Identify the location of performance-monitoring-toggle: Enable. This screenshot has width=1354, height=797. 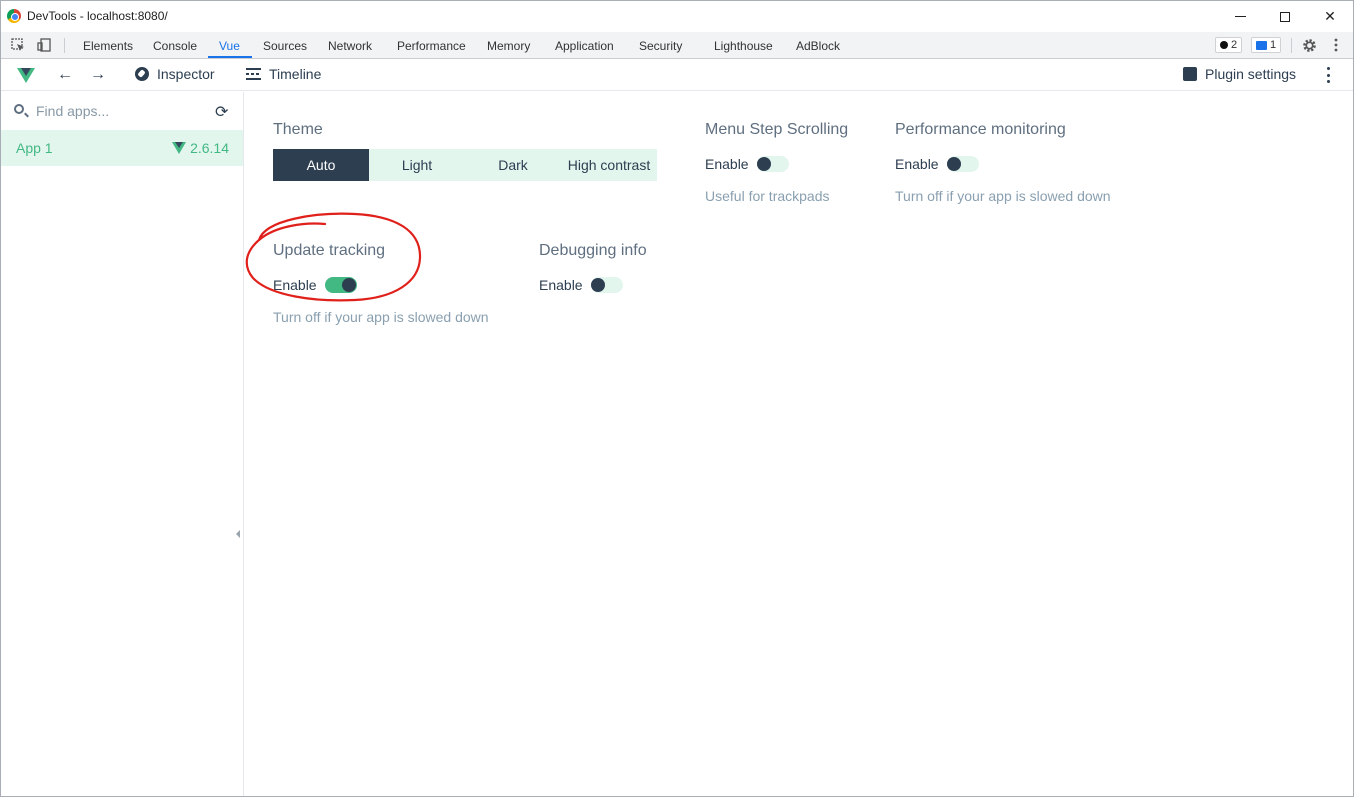
(937, 164).